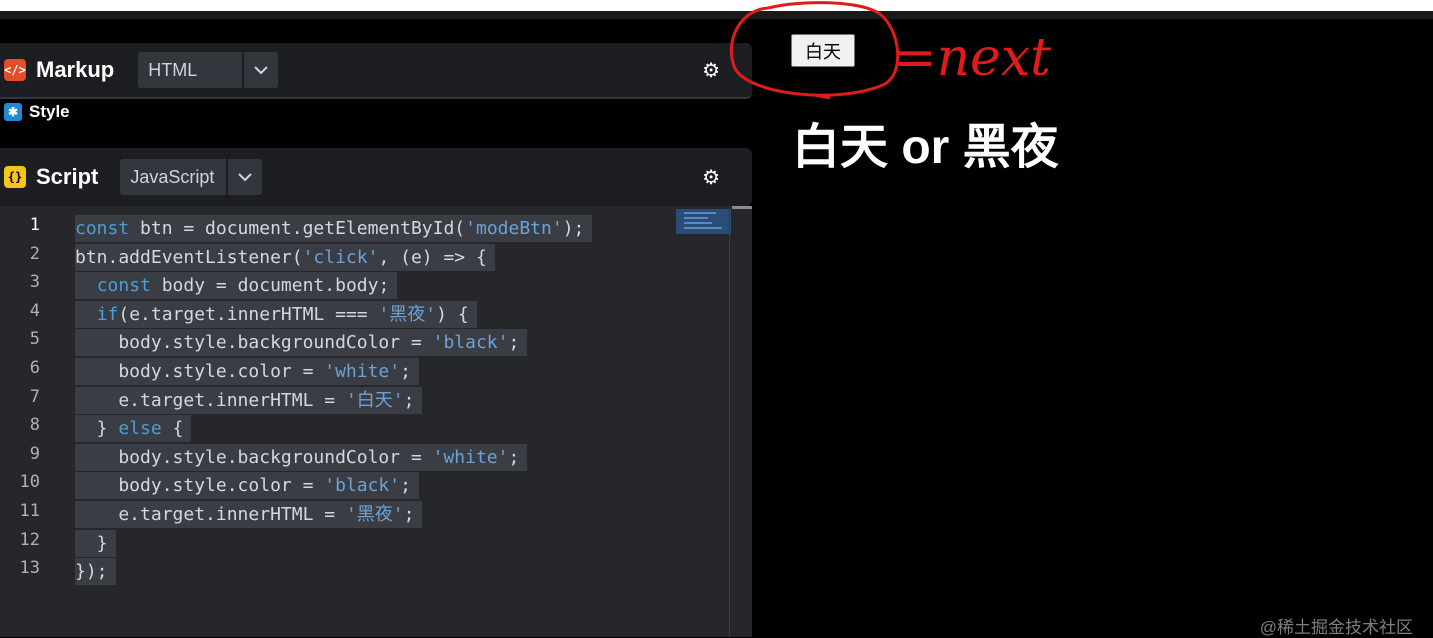 The height and width of the screenshot is (638, 1433). Describe the element at coordinates (301, 343) in the screenshot. I see `code-line: body.style.backgroundColor = 'black';` at that location.